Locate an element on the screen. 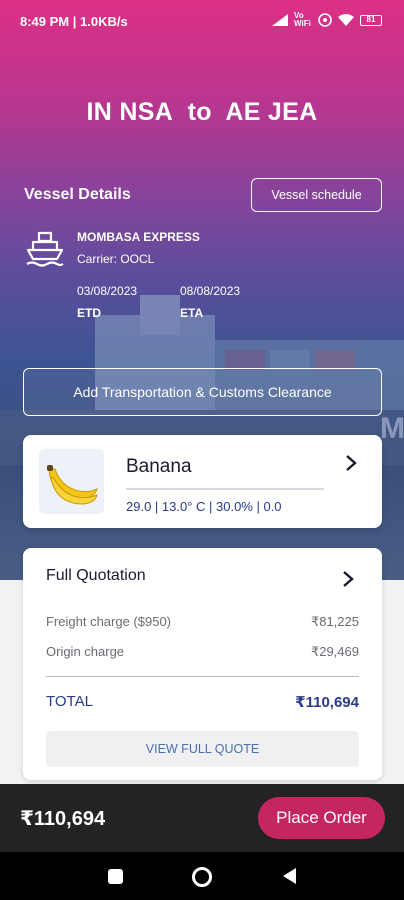 This screenshot has width=404, height=900. product-name: Banana is located at coordinates (159, 466).